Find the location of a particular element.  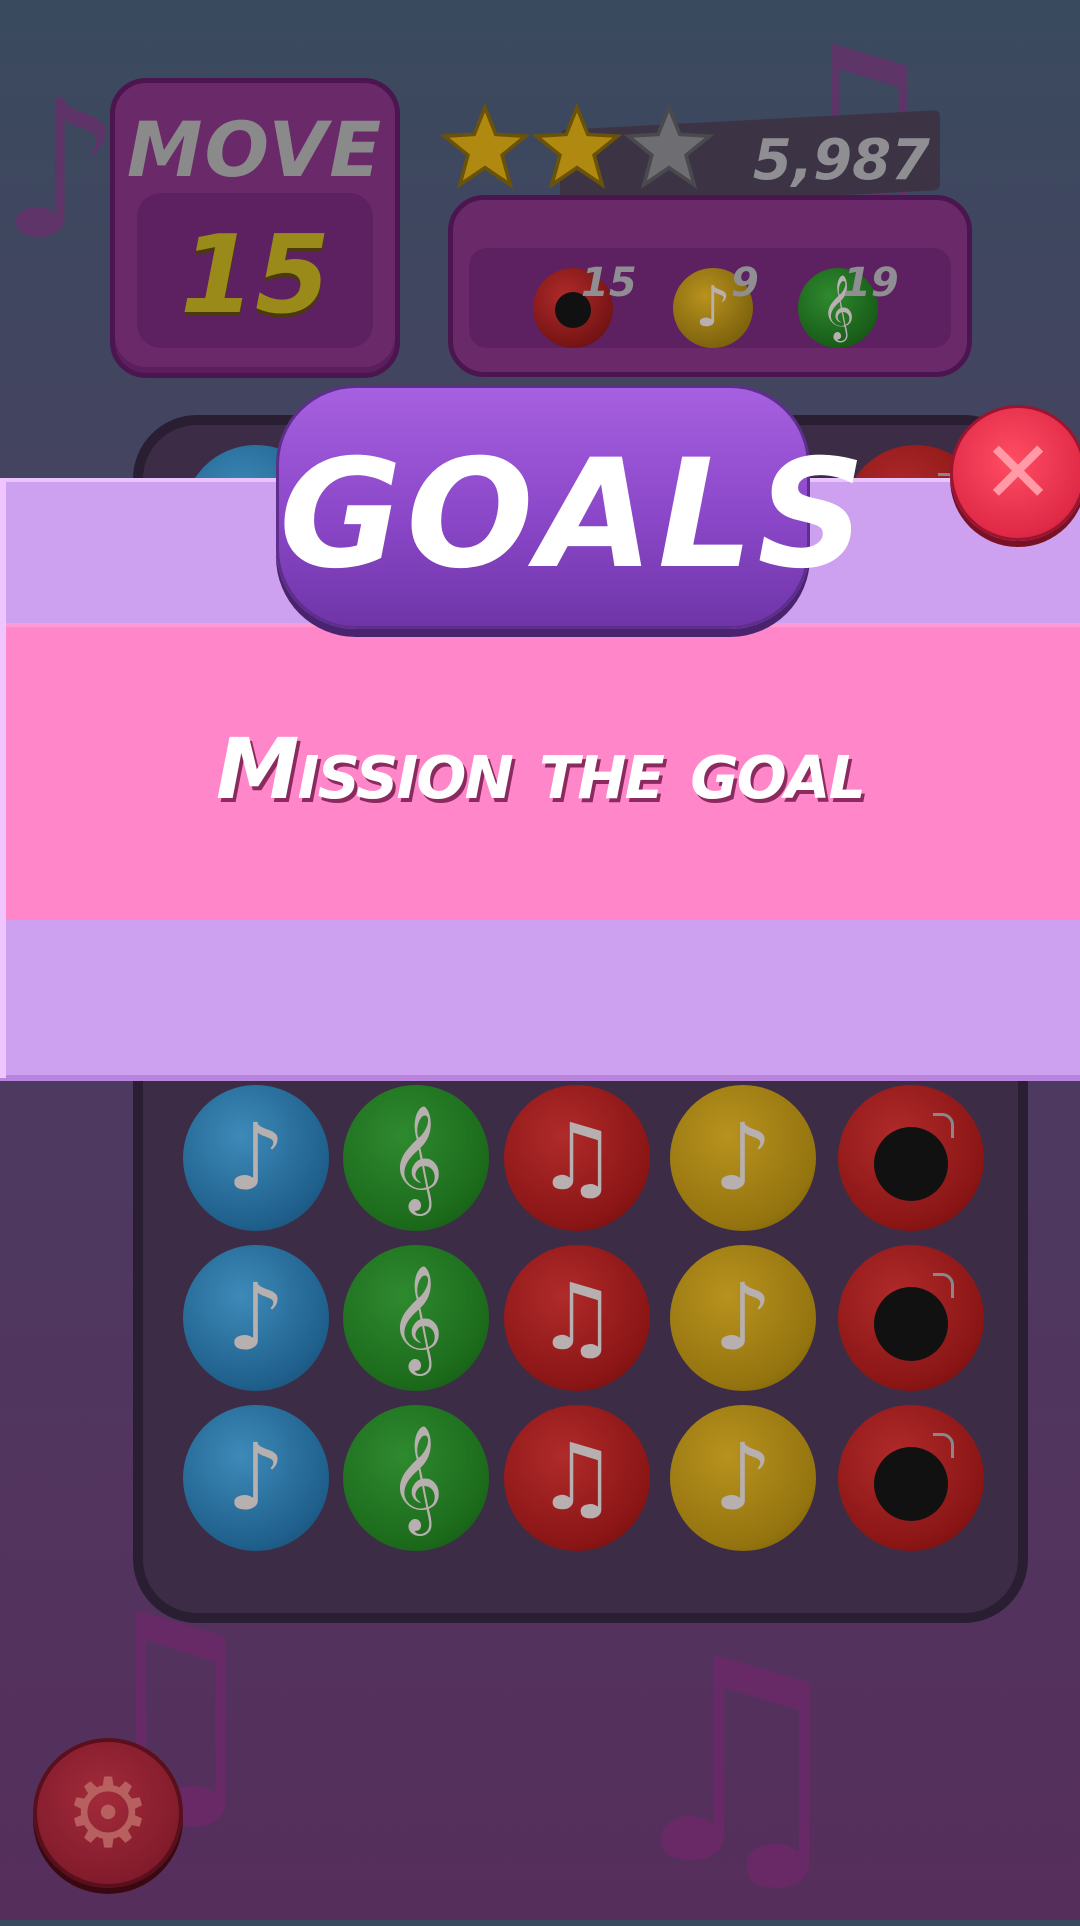

goals-title-plate: GOALS is located at coordinates (573, 507).